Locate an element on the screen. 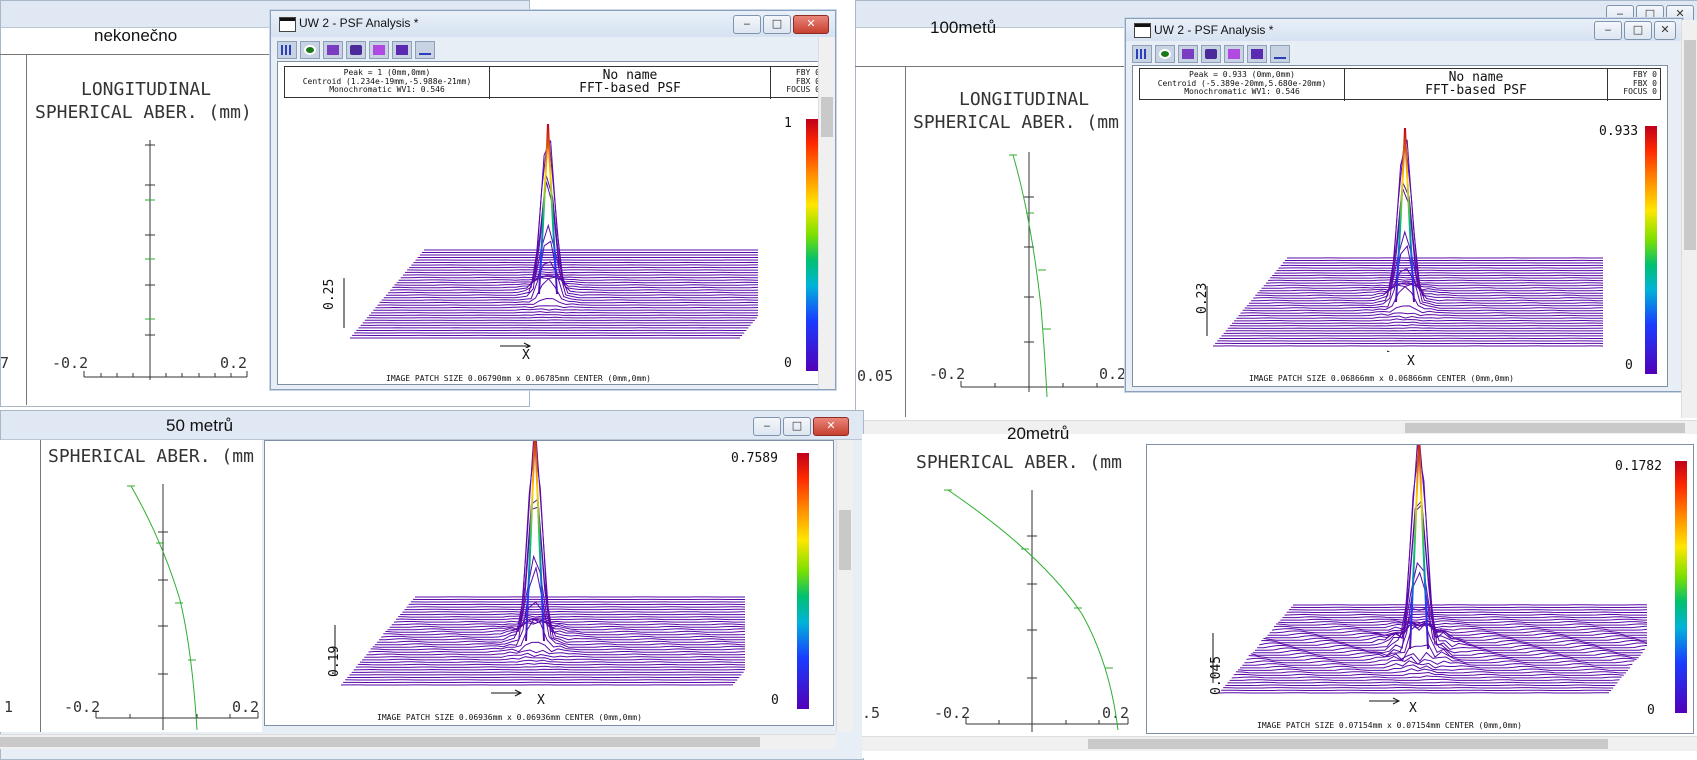 The image size is (1697, 760). z-scale-label: 0.25 is located at coordinates (329, 294).